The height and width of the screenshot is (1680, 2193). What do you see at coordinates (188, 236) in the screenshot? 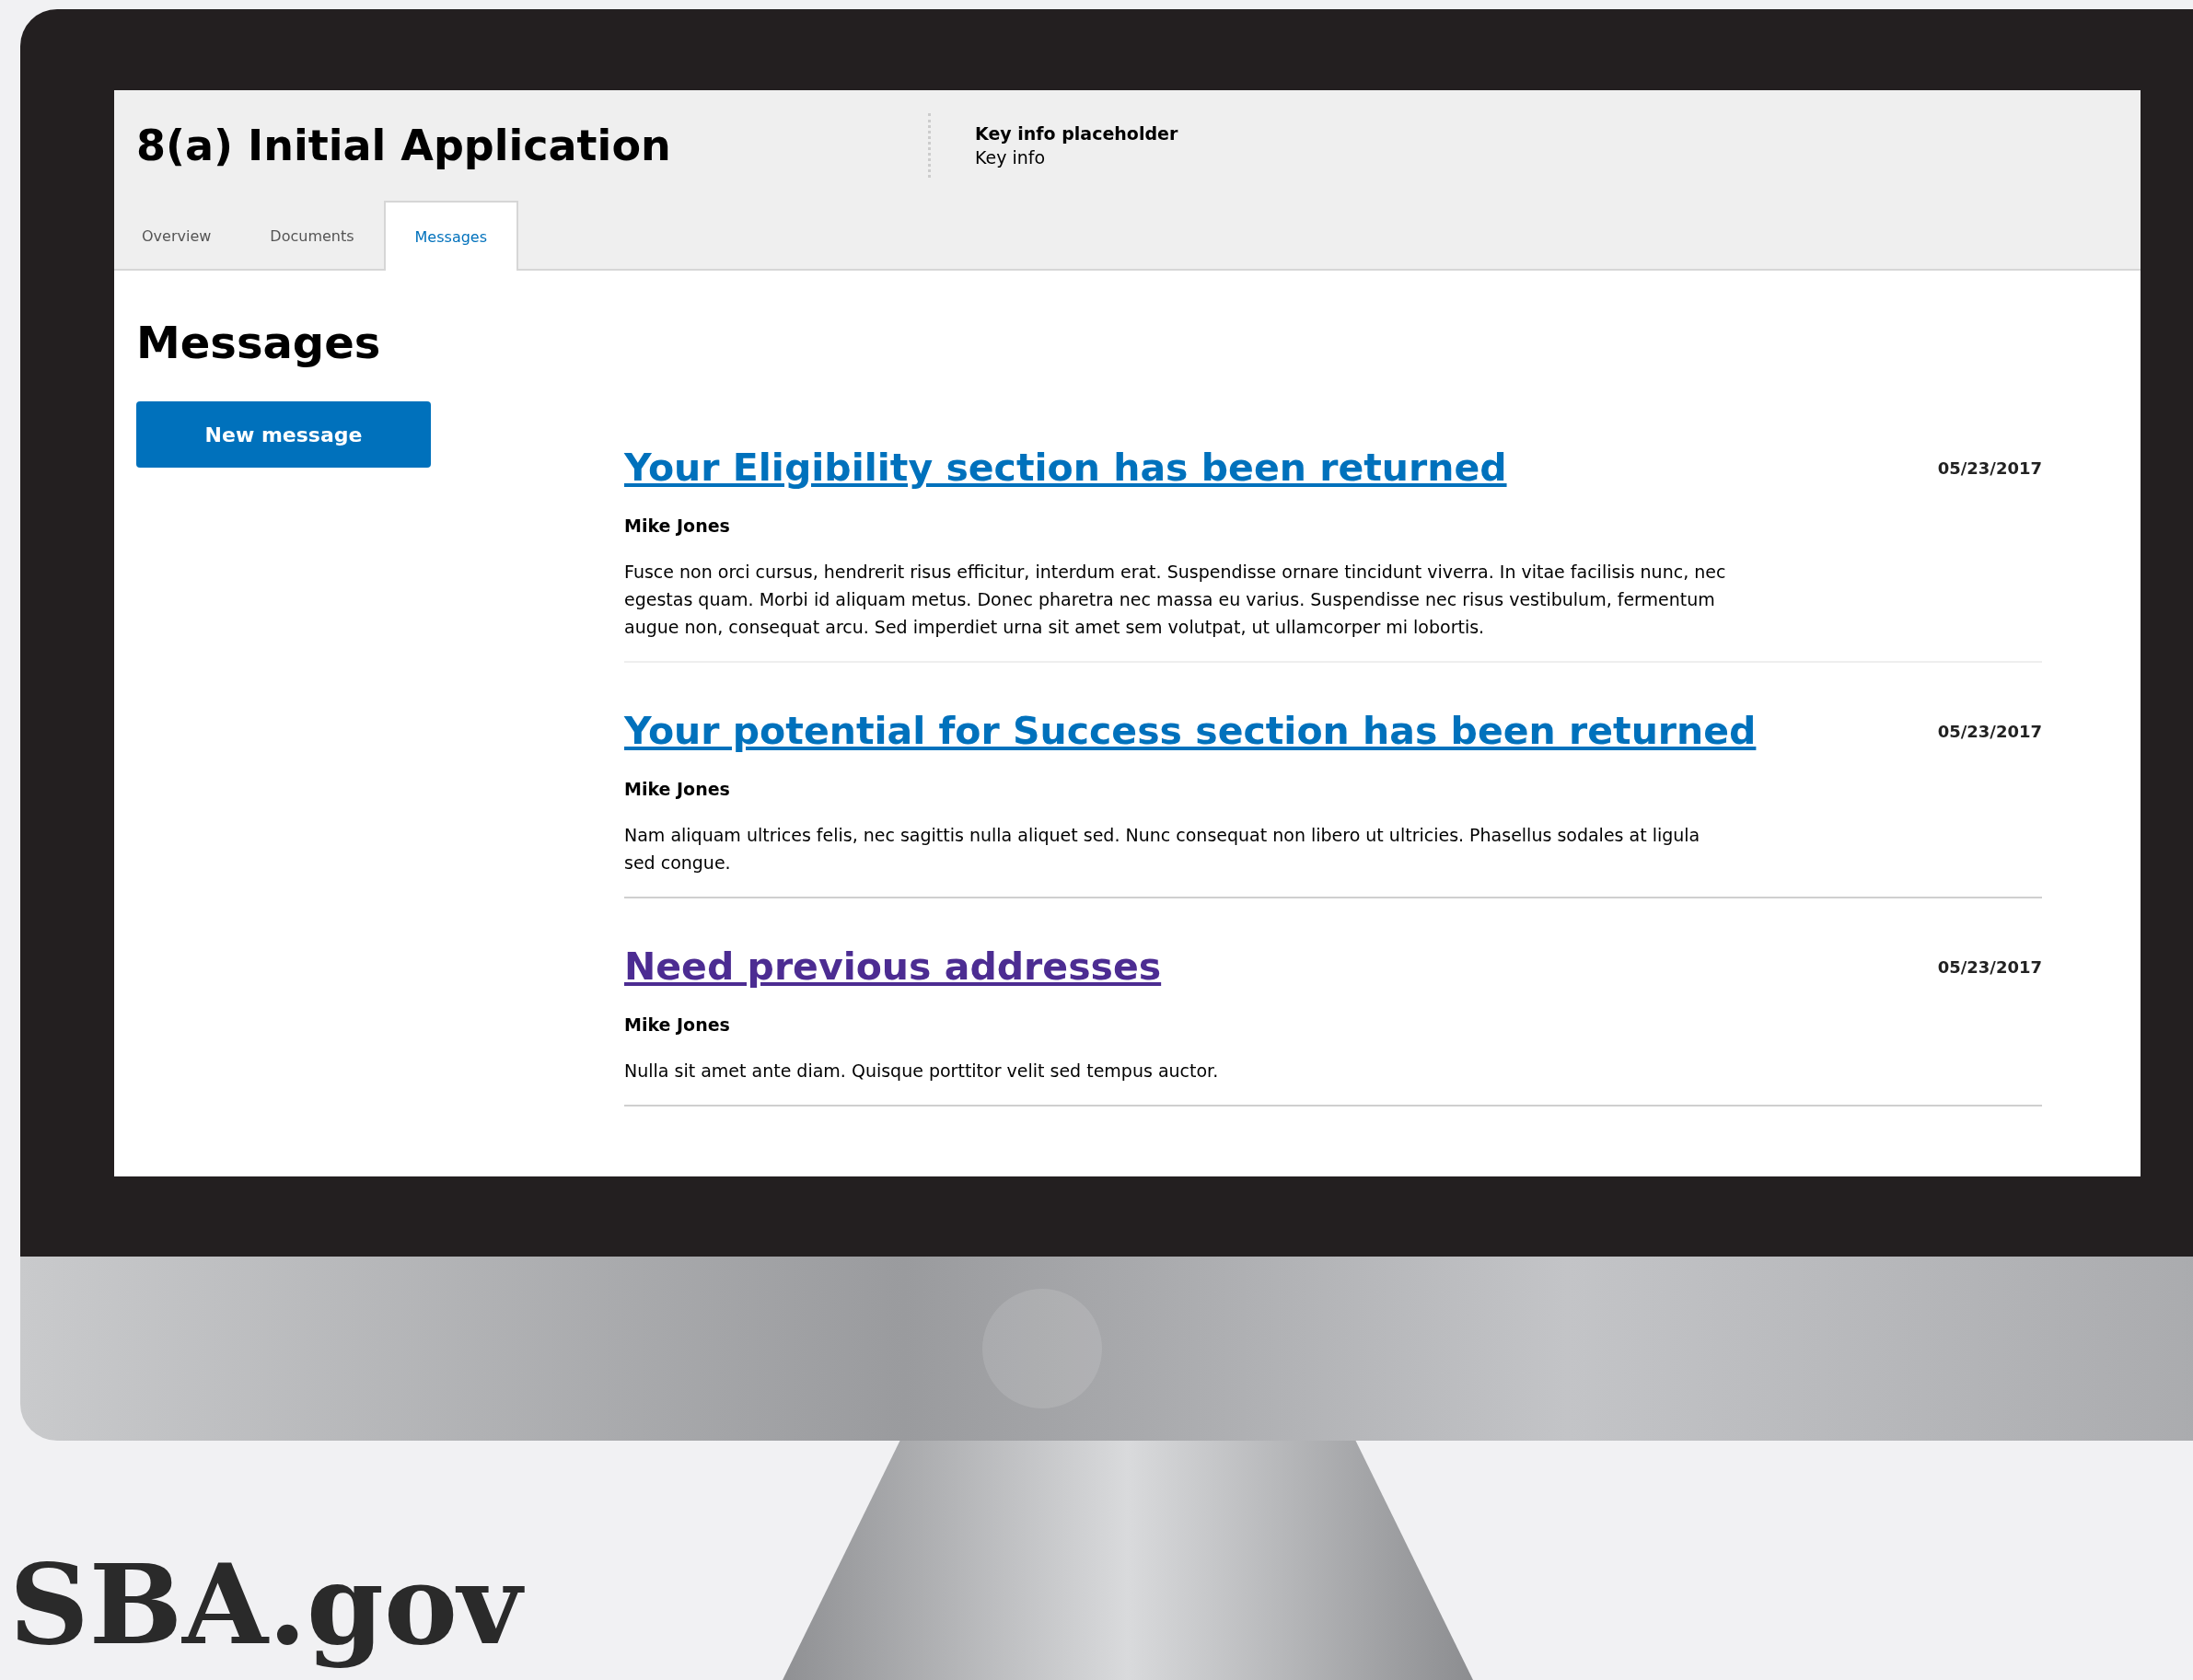
I see `tab: Overview` at bounding box center [188, 236].